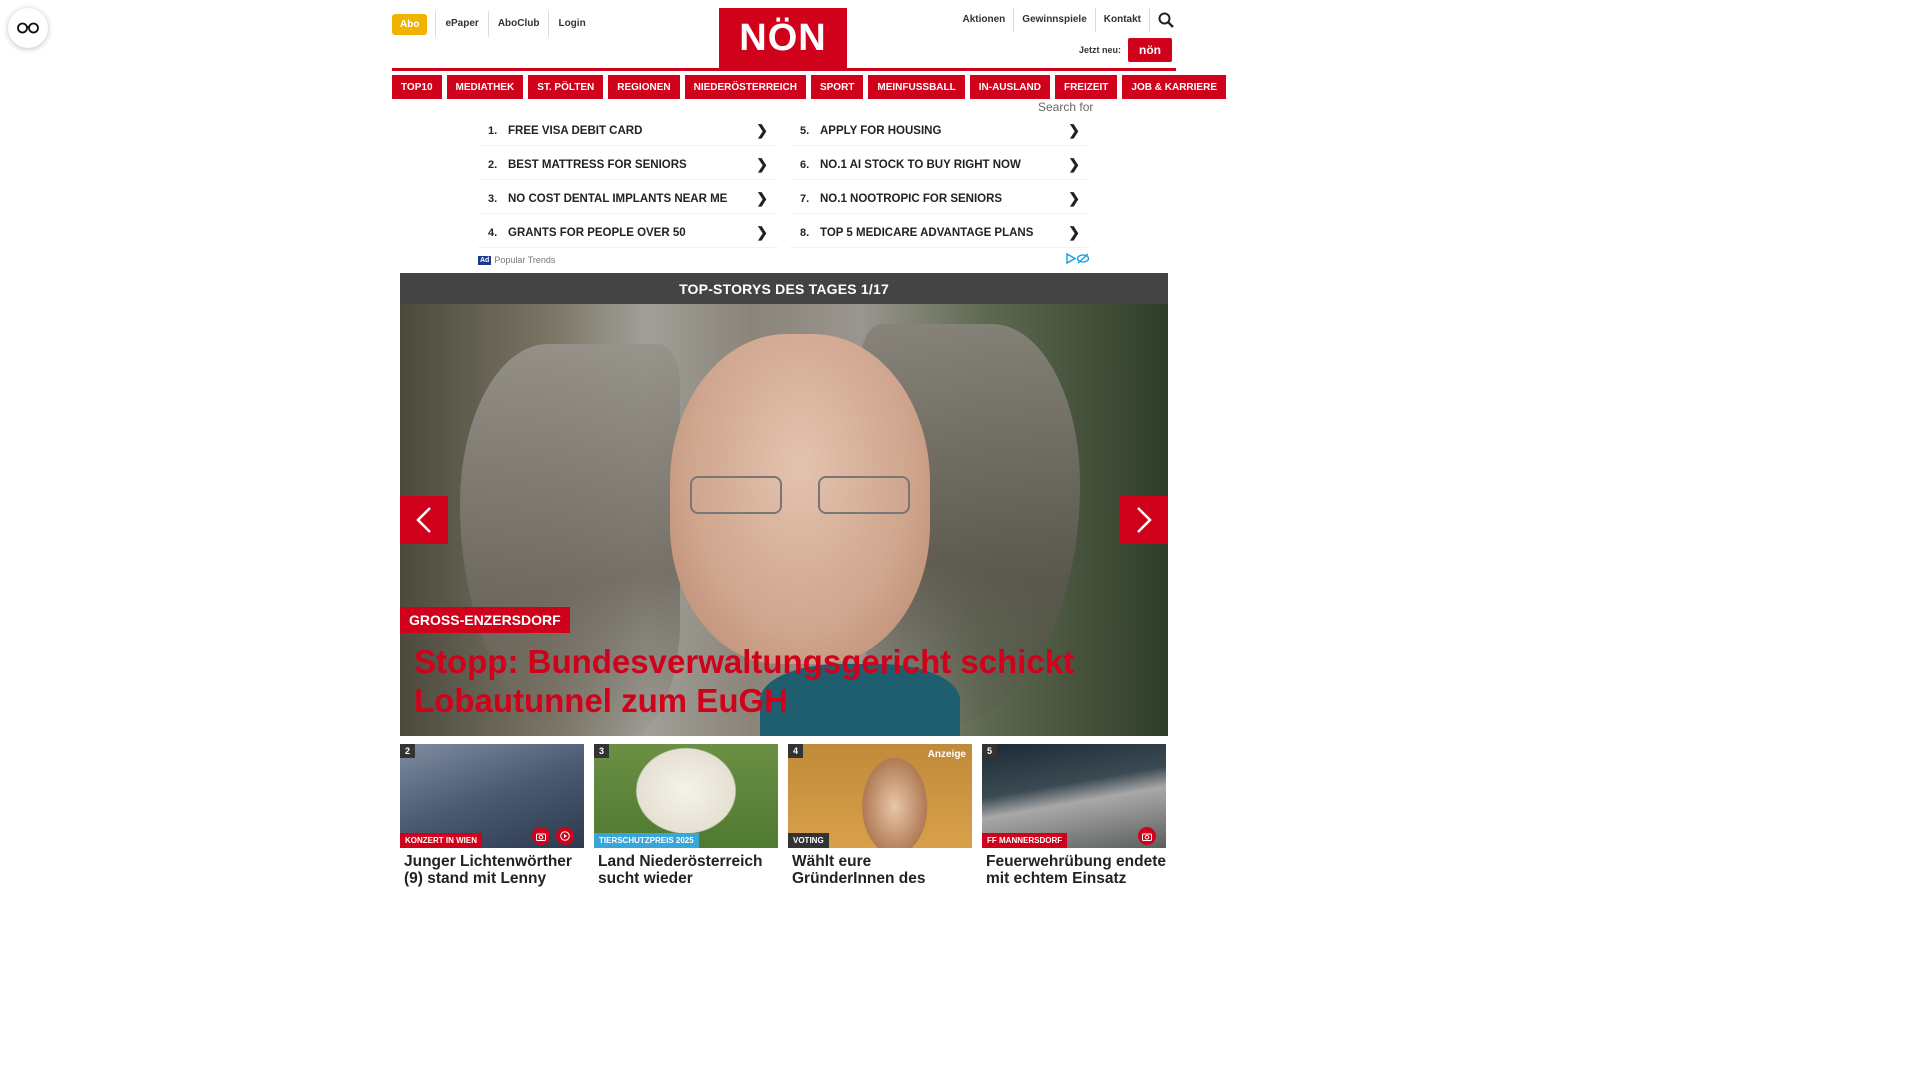 The image size is (1920, 1080). Describe the element at coordinates (597, 164) in the screenshot. I see `ad-item-text: BEST MATTRESS FOR SENIORS` at that location.